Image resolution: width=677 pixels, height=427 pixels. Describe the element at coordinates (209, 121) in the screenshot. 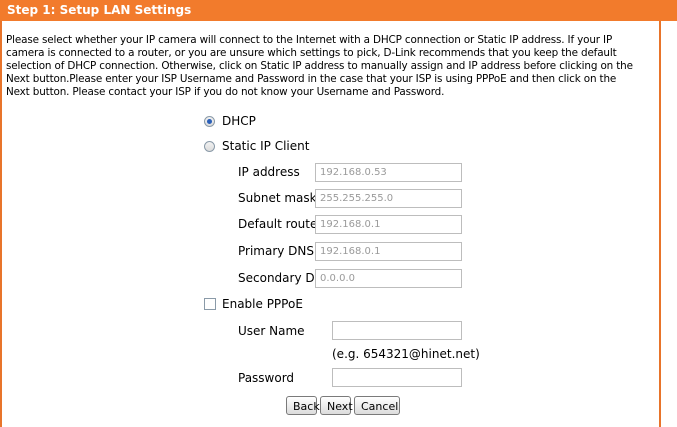

I see `dhcp-radio` at that location.